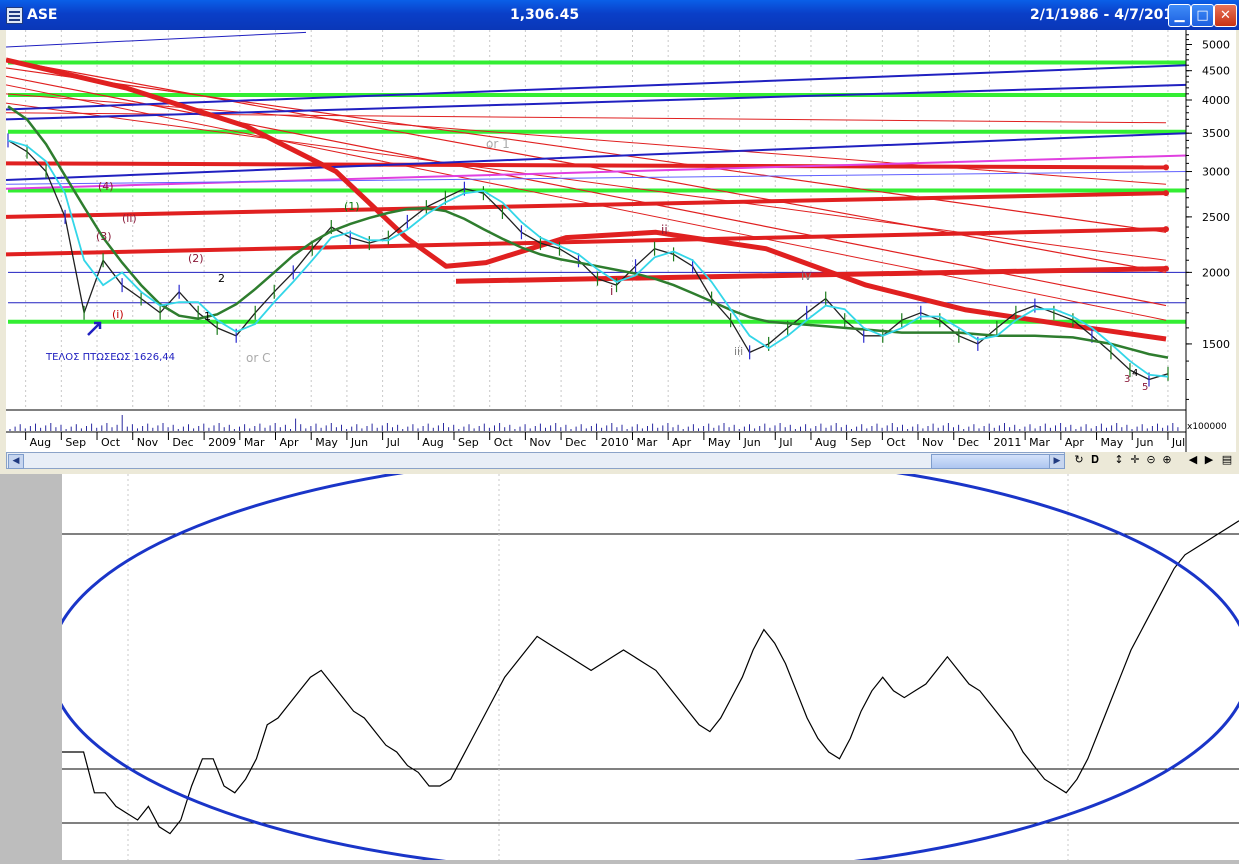  What do you see at coordinates (207, 316) in the screenshot?
I see `wave-annotation: 1` at bounding box center [207, 316].